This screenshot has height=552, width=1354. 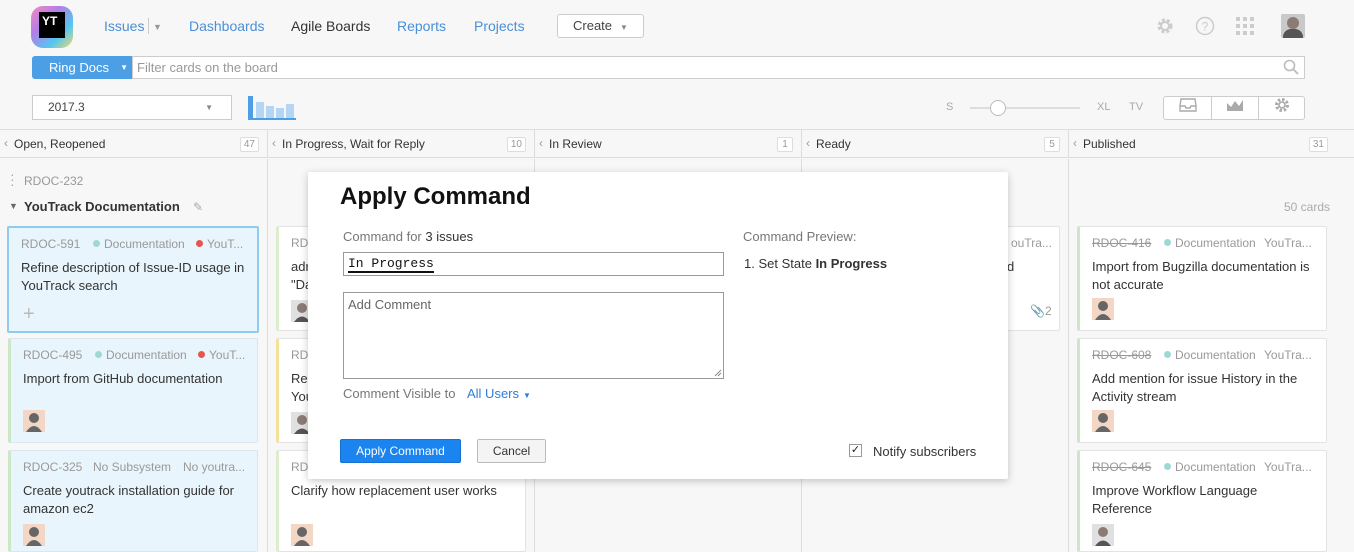 I want to click on dialog-title: Apply Command, so click(x=435, y=196).